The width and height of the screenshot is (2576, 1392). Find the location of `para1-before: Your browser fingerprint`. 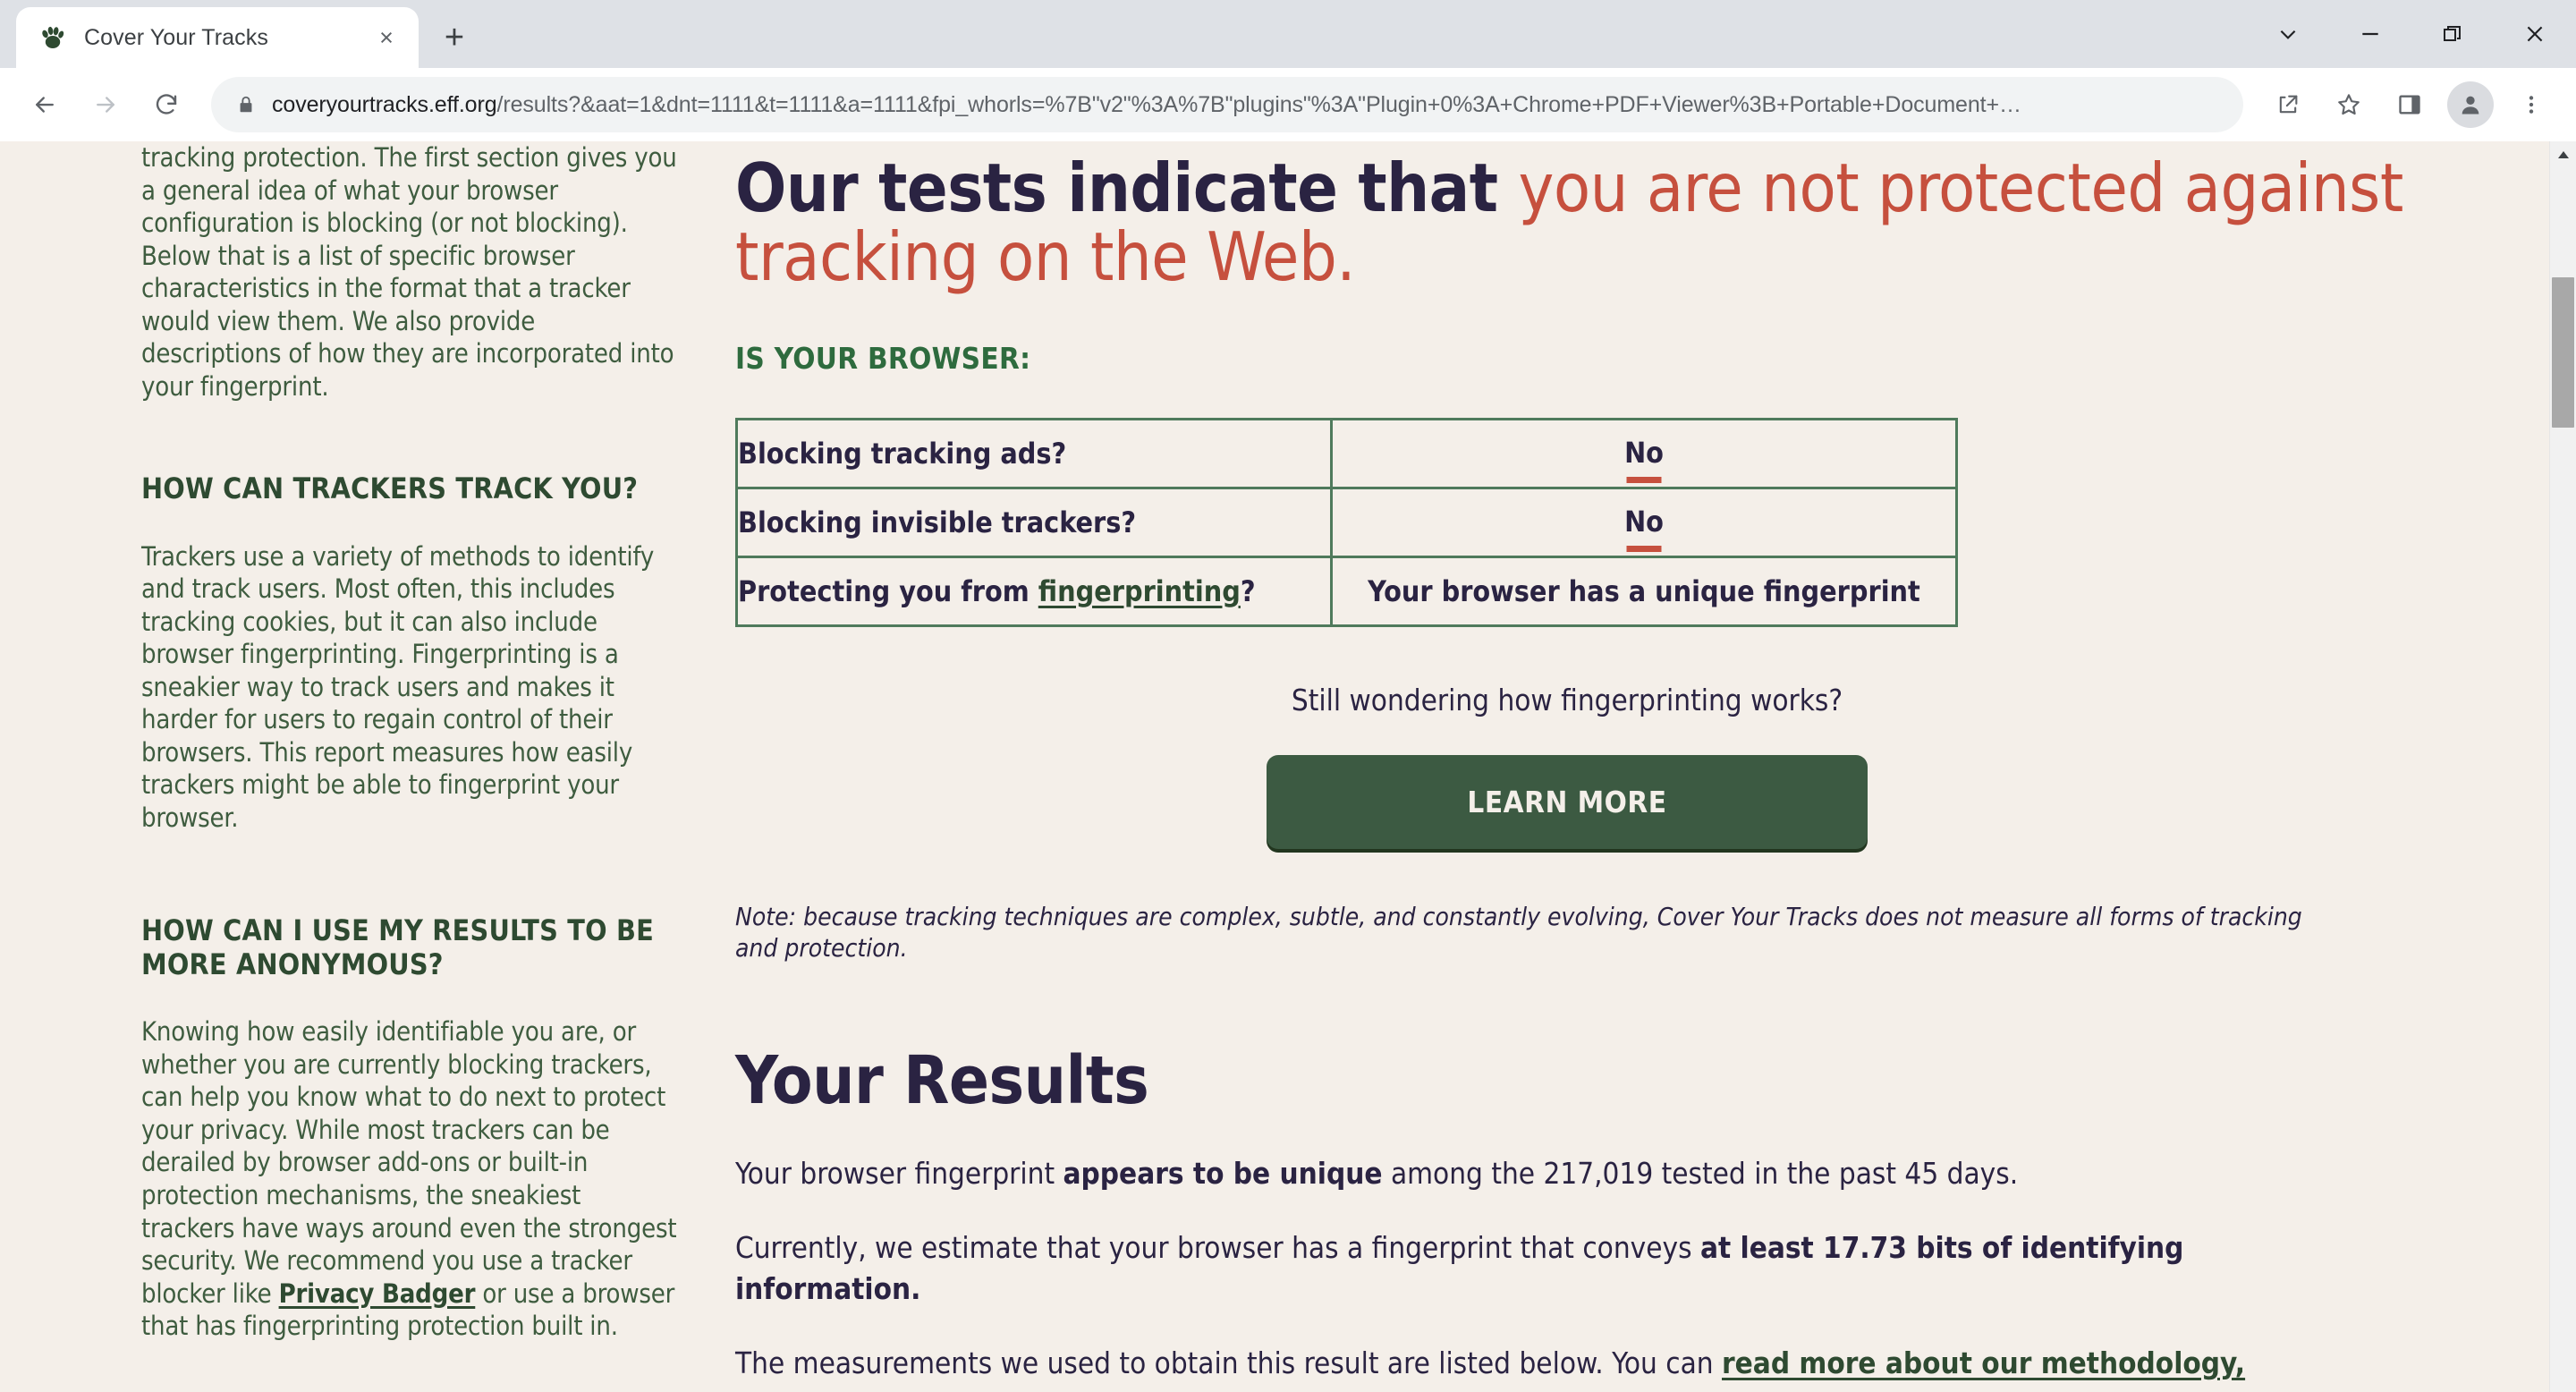

para1-before: Your browser fingerprint is located at coordinates (899, 1173).